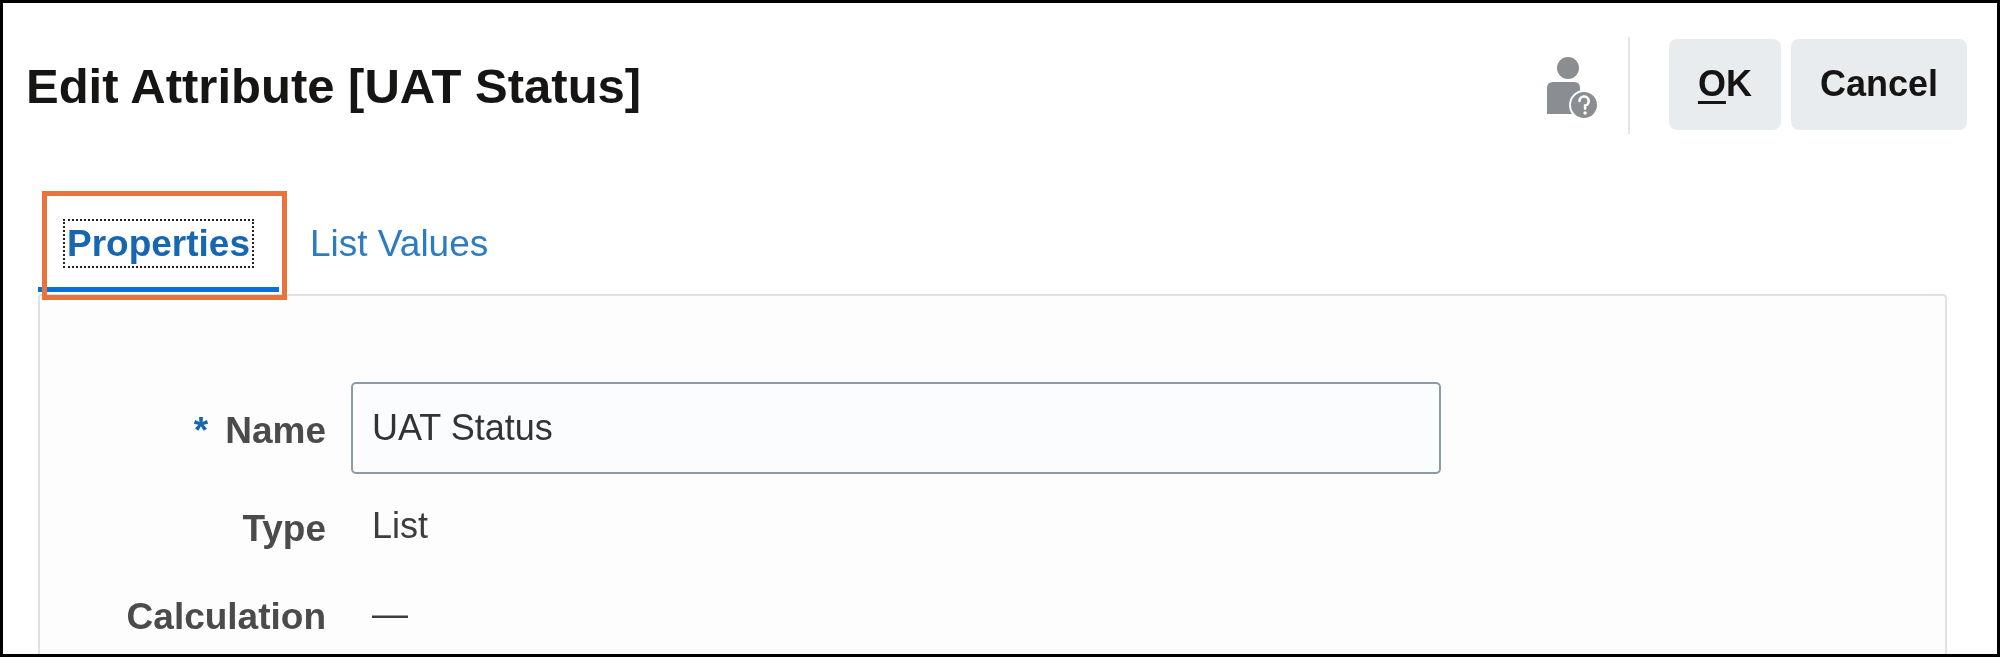 Image resolution: width=2000 pixels, height=657 pixels. What do you see at coordinates (284, 529) in the screenshot?
I see `field-label: Type` at bounding box center [284, 529].